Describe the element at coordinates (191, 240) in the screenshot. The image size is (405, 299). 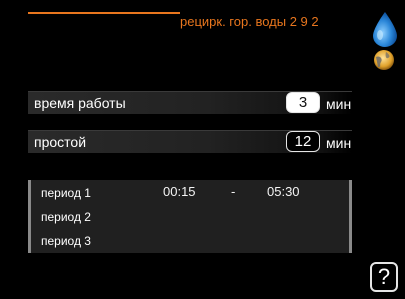
I see `period-row-3: период 3` at that location.